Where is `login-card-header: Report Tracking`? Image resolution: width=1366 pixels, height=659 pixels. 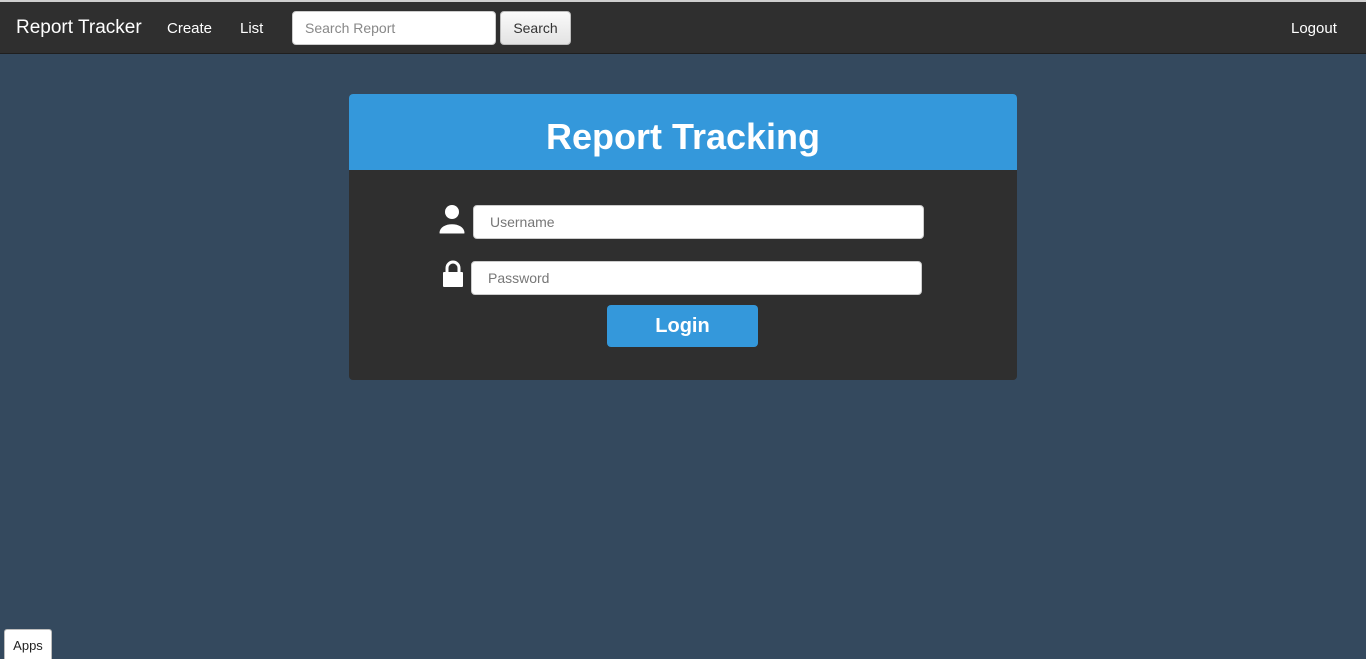
login-card-header: Report Tracking is located at coordinates (683, 132).